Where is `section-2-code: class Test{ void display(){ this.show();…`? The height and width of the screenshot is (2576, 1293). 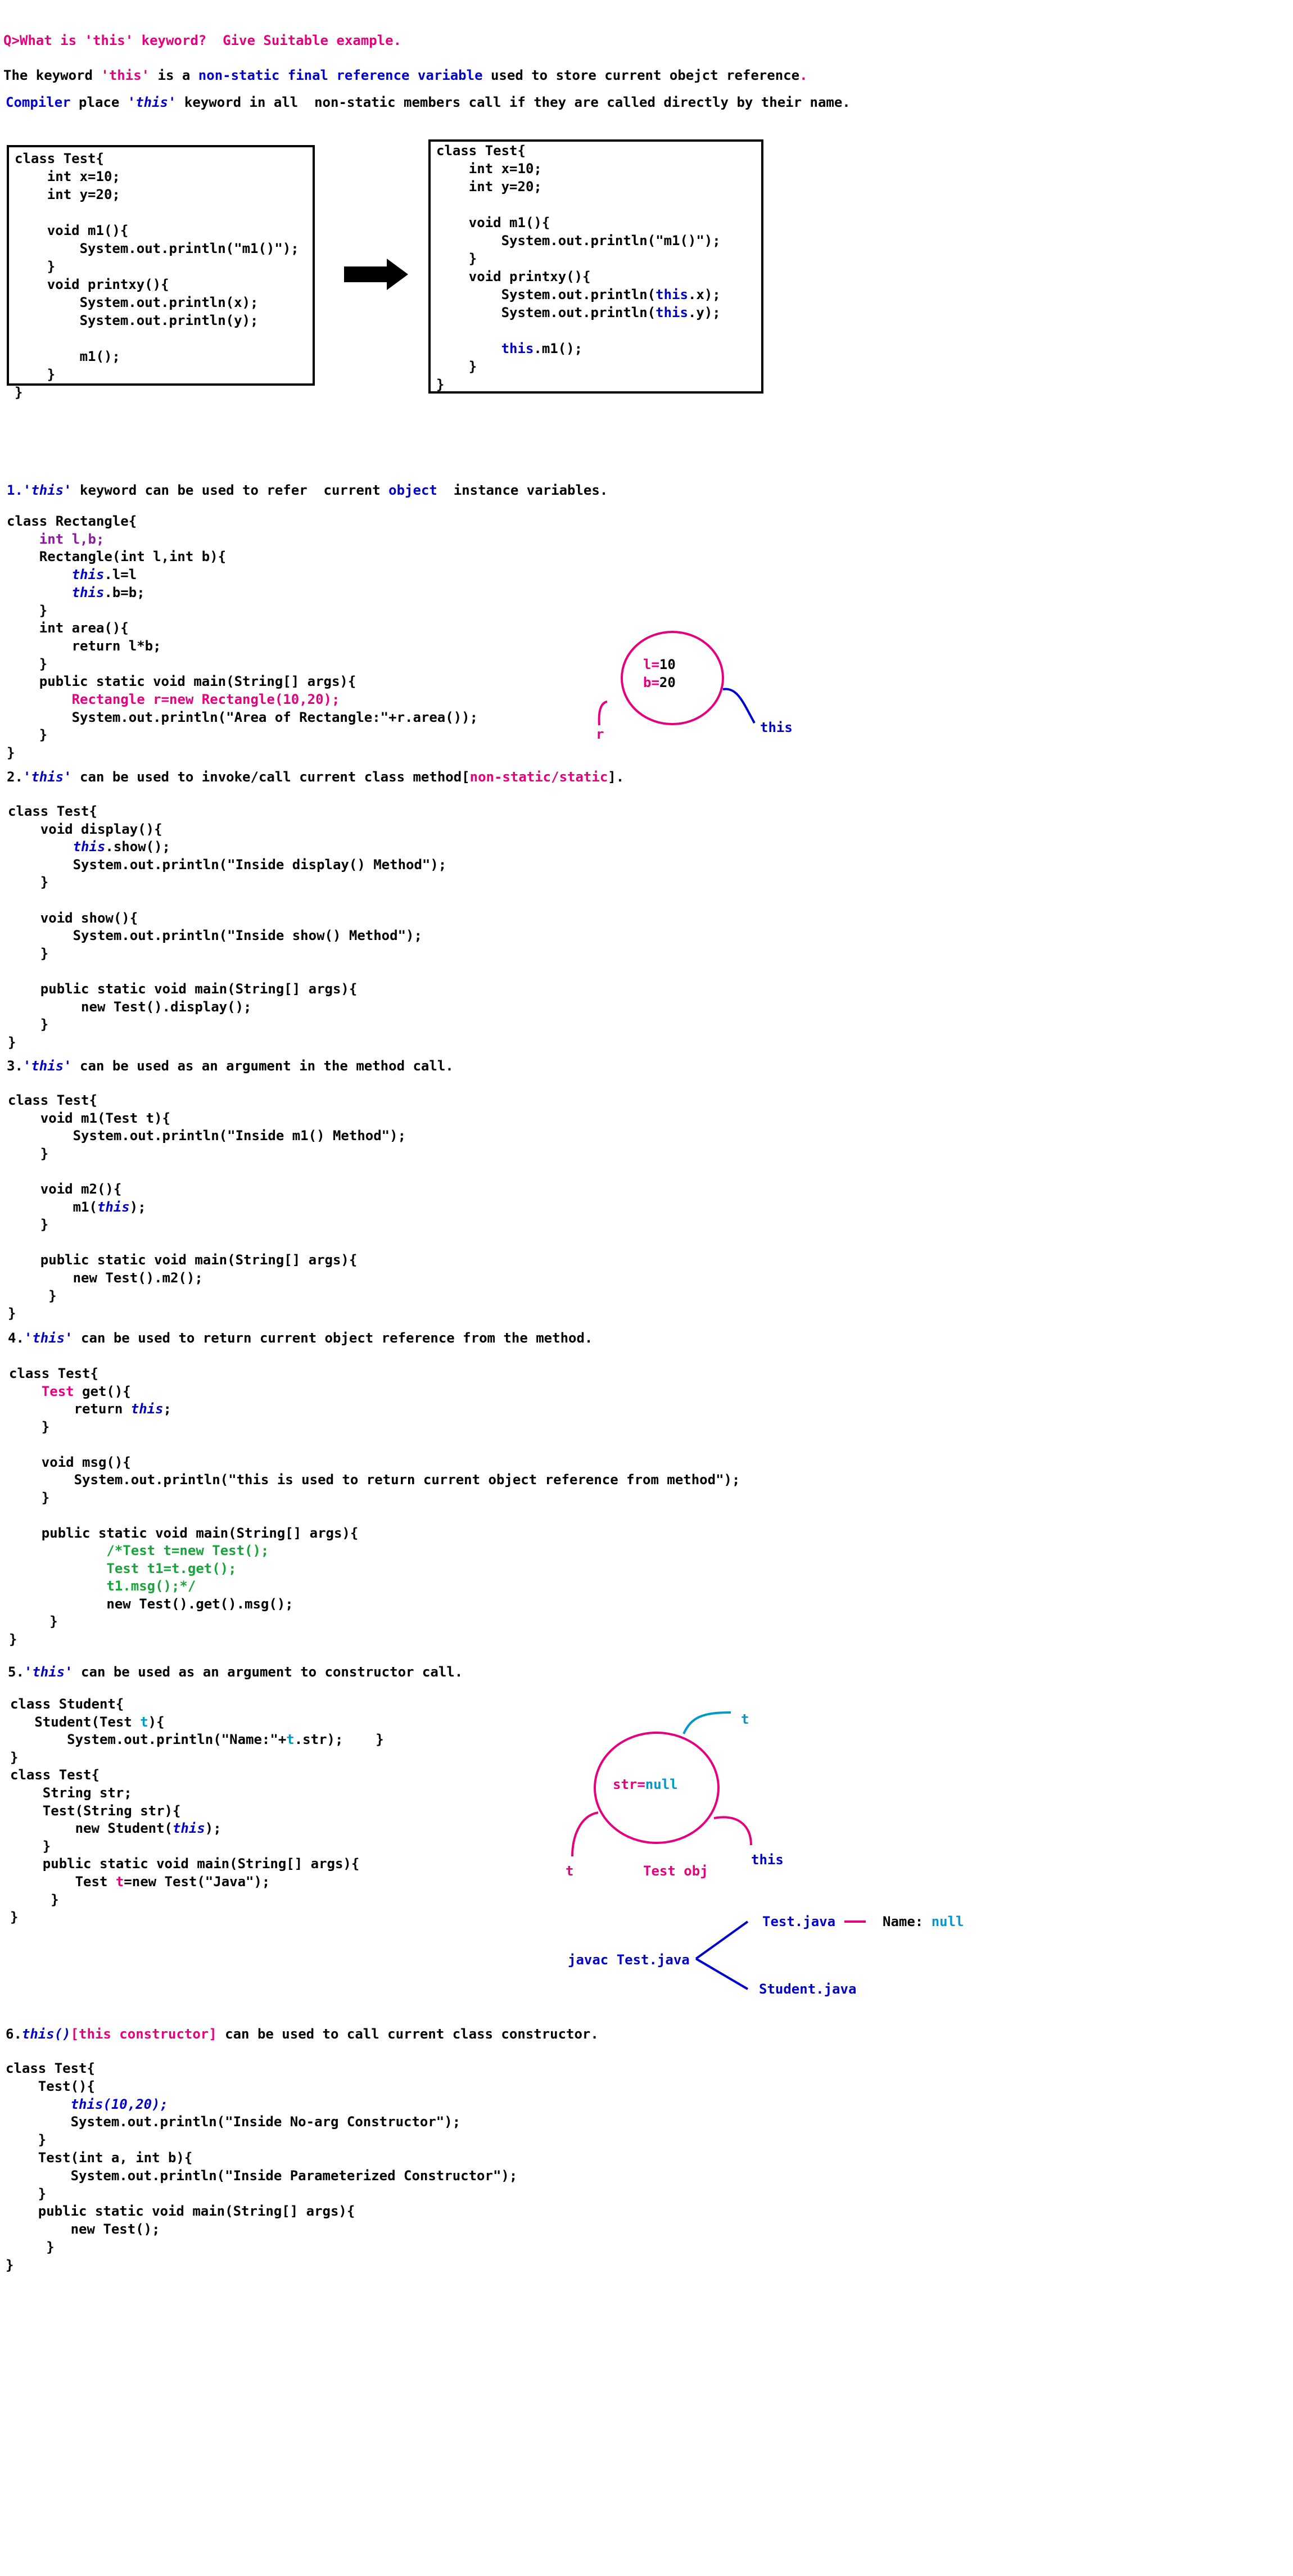 section-2-code: class Test{ void display(){ this.show();… is located at coordinates (228, 926).